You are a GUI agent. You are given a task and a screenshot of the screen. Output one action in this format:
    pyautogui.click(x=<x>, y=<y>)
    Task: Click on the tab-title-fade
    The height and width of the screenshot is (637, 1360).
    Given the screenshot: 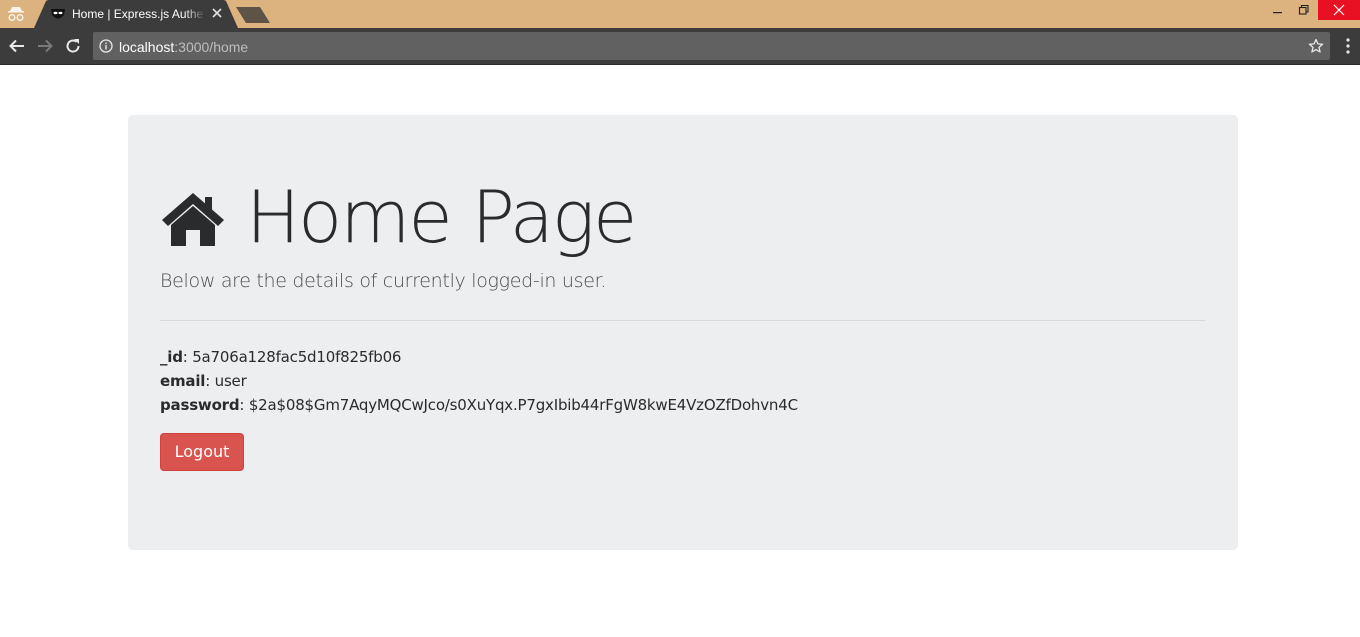 What is the action you would take?
    pyautogui.click(x=195, y=14)
    